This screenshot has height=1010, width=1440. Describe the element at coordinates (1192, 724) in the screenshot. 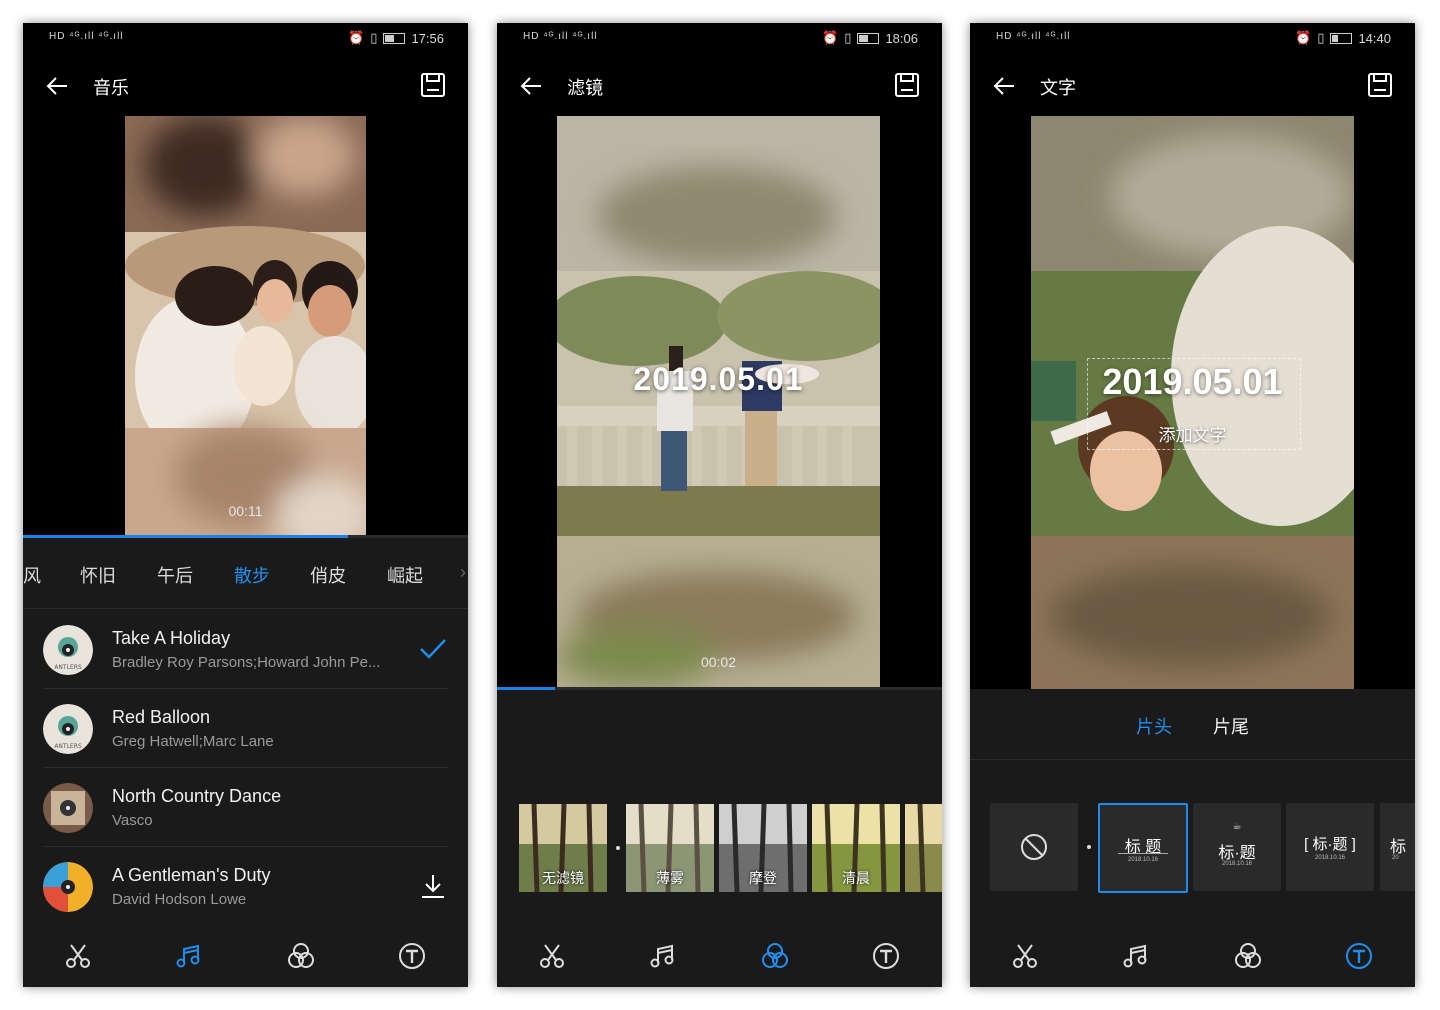

I see `title-tabs: 片头 片尾` at that location.